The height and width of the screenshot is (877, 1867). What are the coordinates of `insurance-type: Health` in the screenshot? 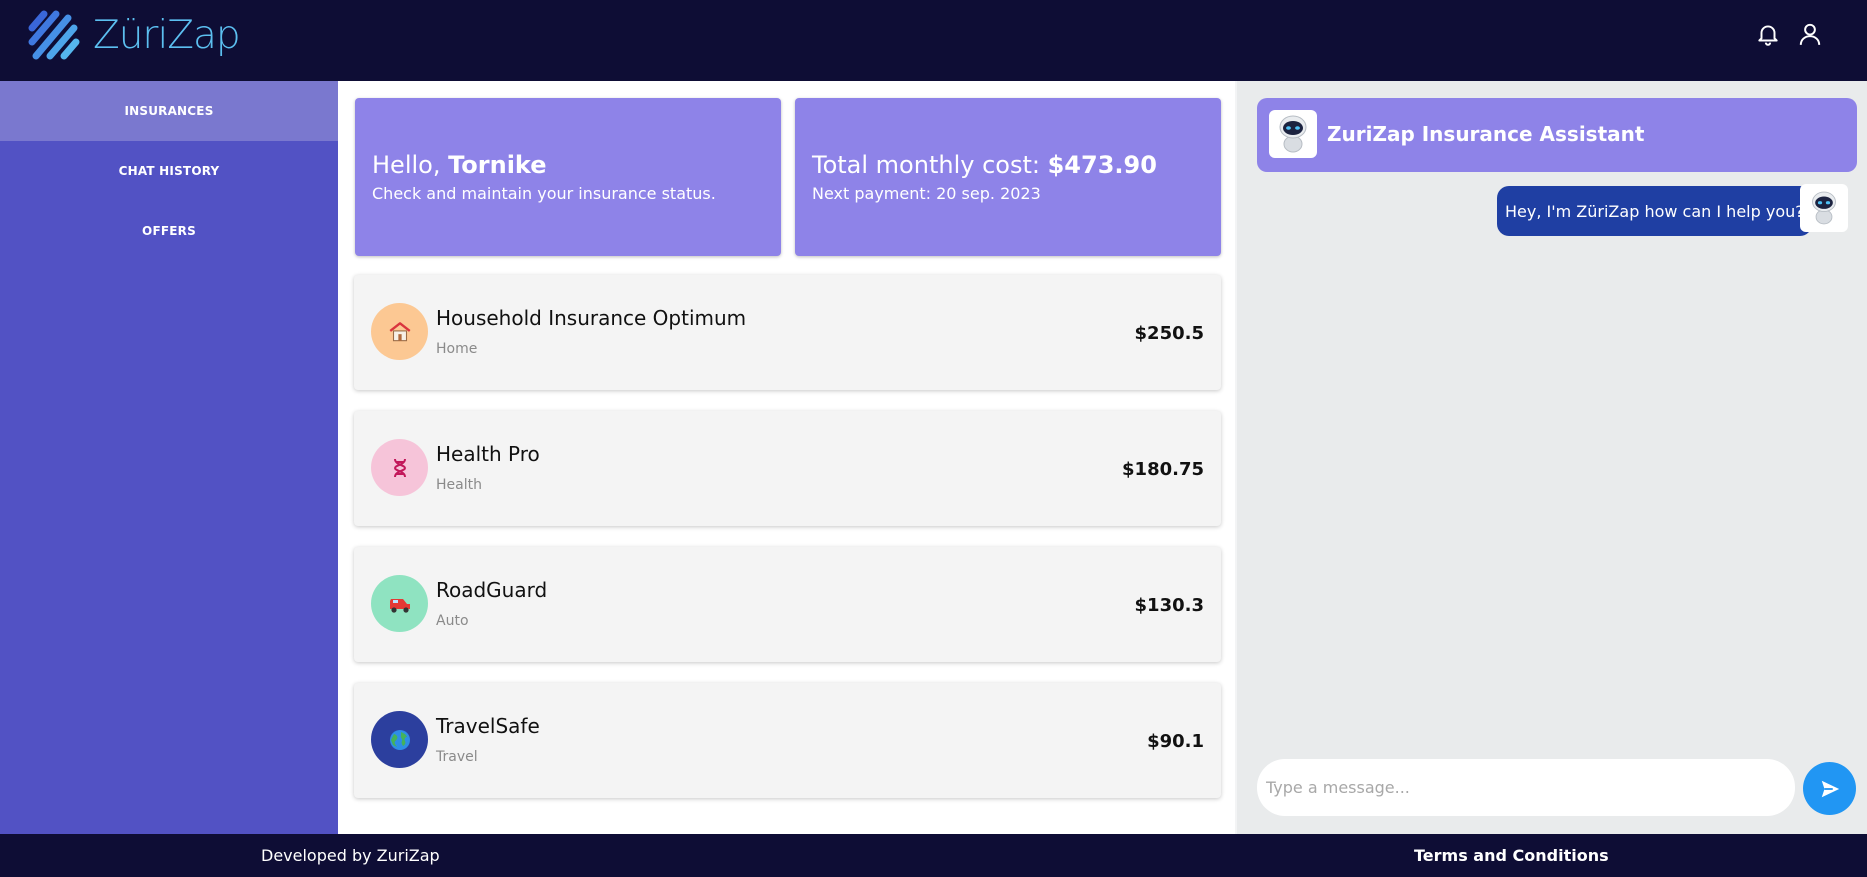 It's located at (459, 485).